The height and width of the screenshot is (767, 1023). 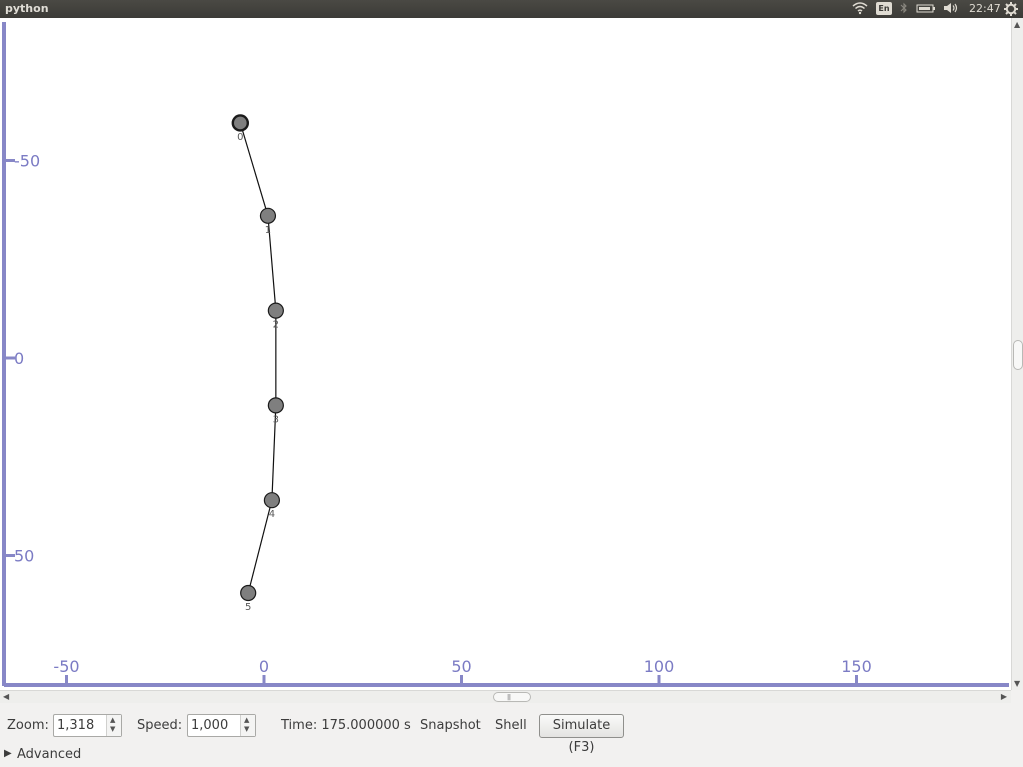 What do you see at coordinates (66, 666) in the screenshot?
I see `x-tick-label: -50` at bounding box center [66, 666].